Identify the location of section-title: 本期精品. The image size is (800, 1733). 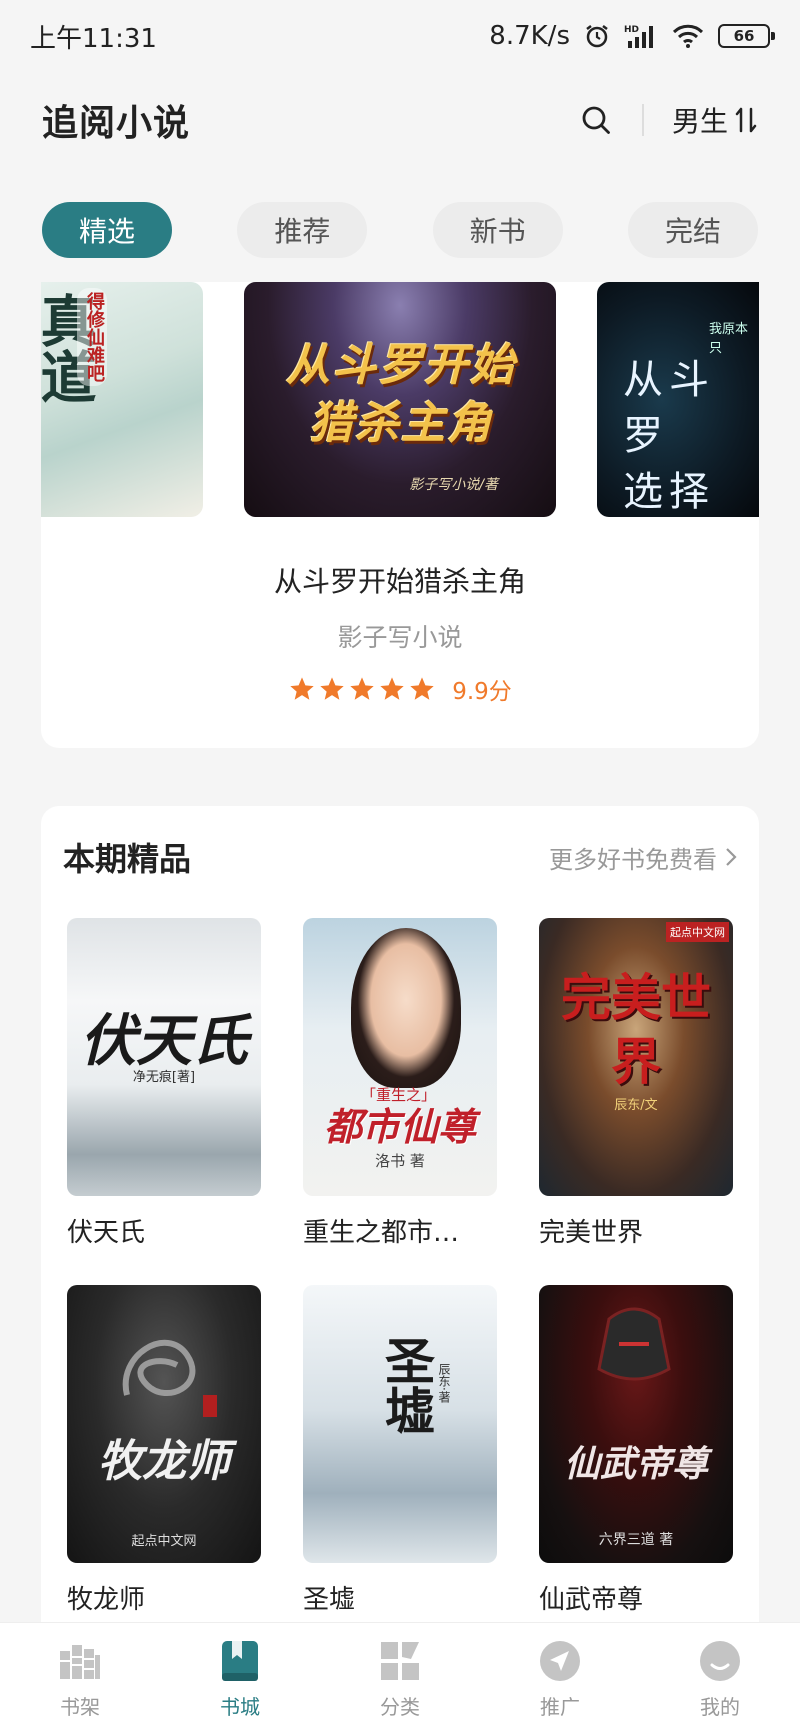
(127, 859).